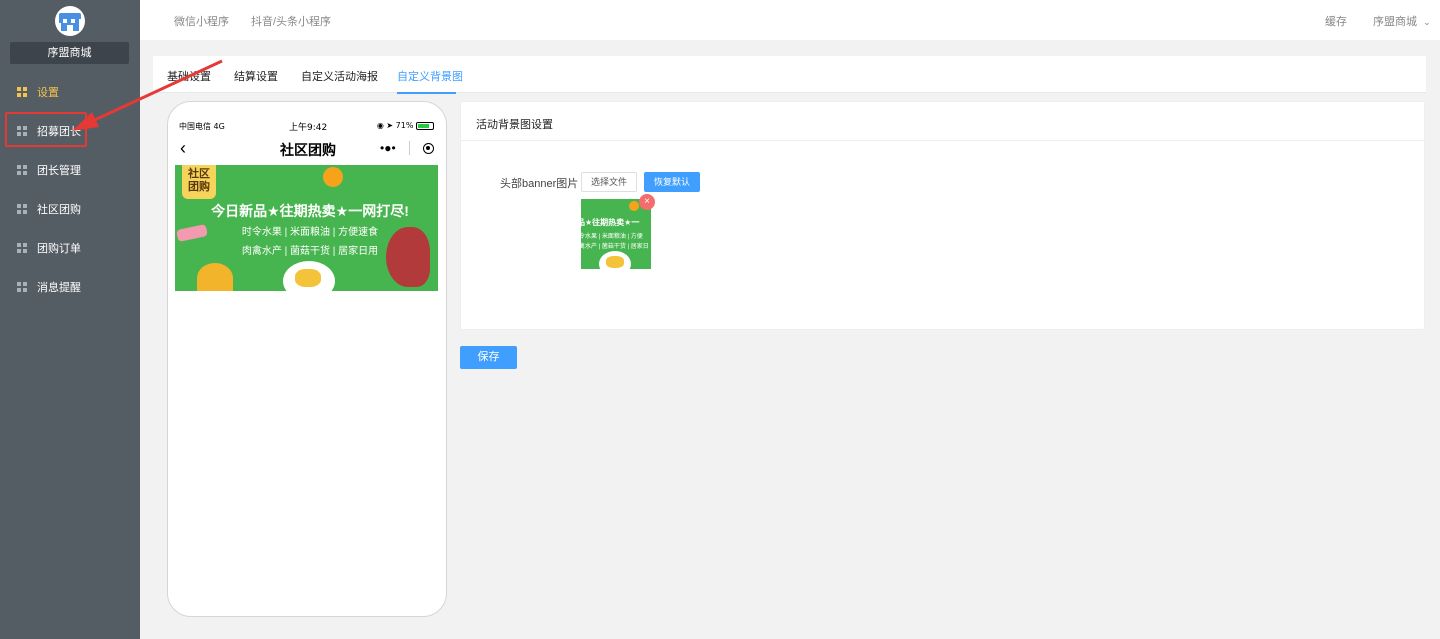  Describe the element at coordinates (192, 233) in the screenshot. I see `popsicle-icon` at that location.